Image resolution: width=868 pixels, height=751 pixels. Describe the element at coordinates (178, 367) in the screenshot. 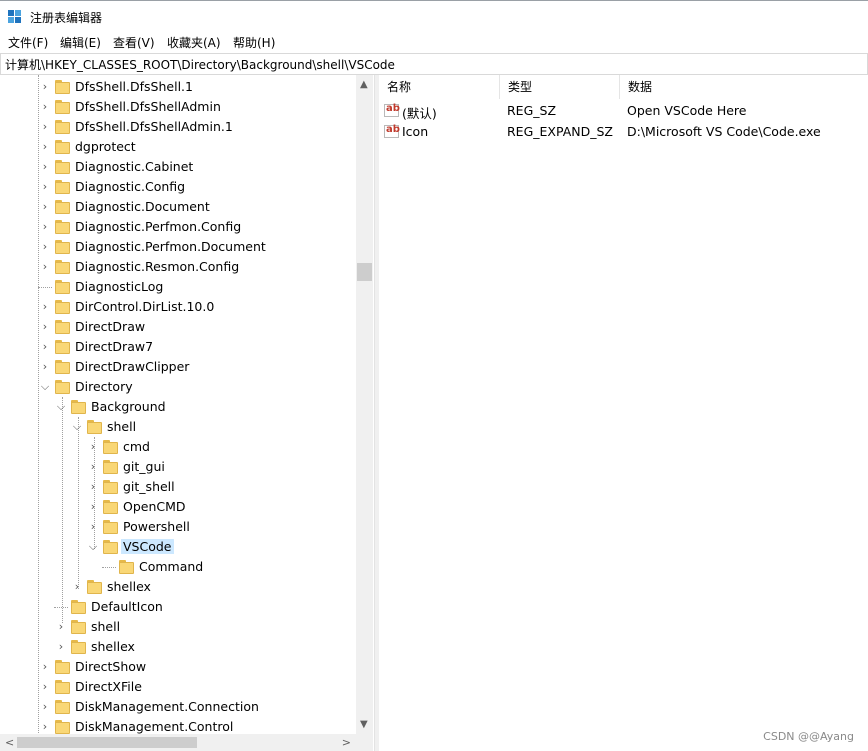

I see `tree-node: › DirectDrawClipper` at that location.